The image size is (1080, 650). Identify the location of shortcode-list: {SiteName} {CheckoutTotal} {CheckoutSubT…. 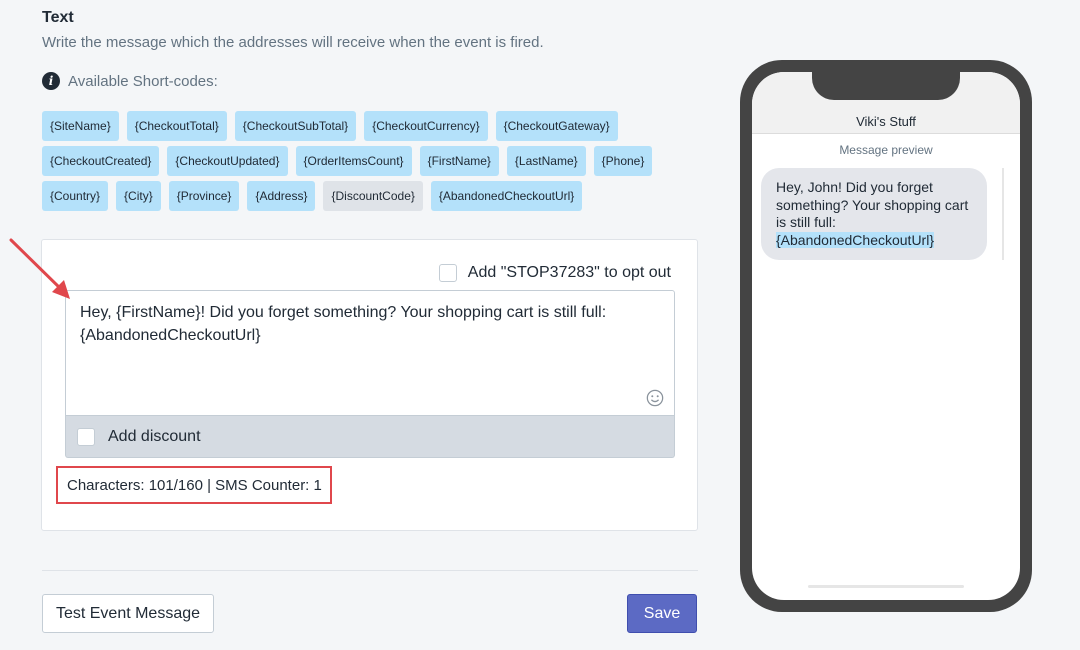
(347, 163).